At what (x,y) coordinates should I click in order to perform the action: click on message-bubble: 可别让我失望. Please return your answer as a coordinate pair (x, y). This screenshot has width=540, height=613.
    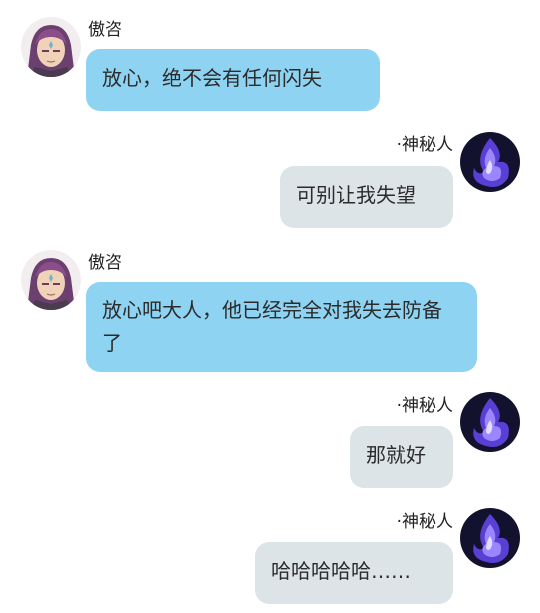
    Looking at the image, I should click on (366, 197).